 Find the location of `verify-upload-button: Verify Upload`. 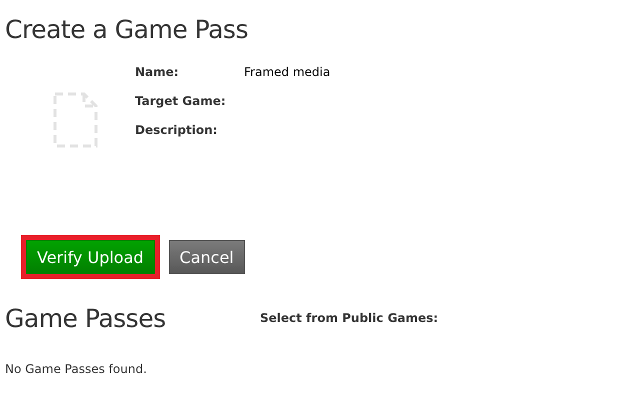

verify-upload-button: Verify Upload is located at coordinates (90, 257).